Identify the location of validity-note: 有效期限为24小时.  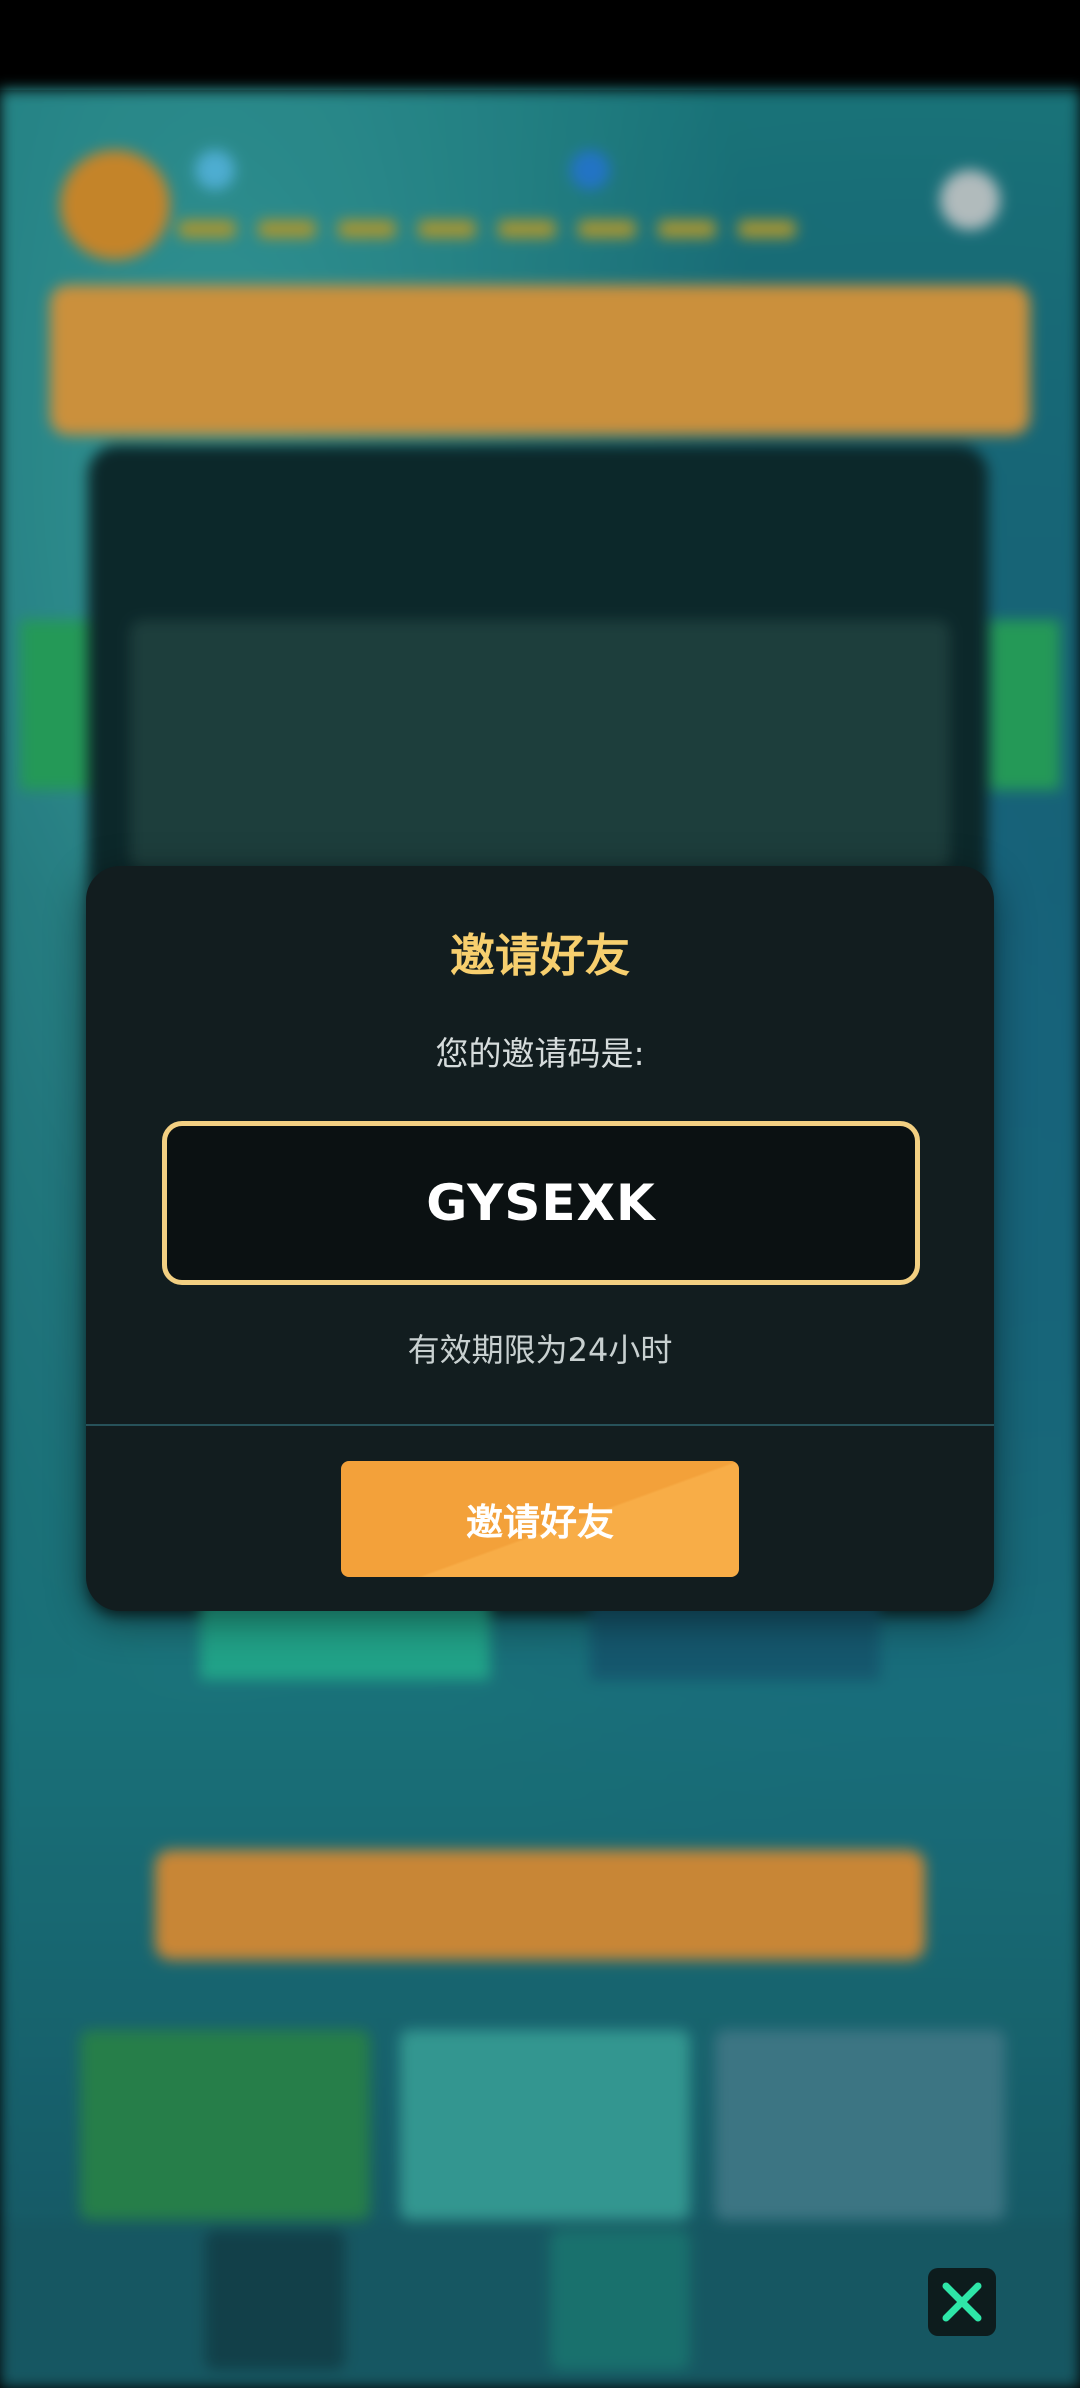
(540, 1350).